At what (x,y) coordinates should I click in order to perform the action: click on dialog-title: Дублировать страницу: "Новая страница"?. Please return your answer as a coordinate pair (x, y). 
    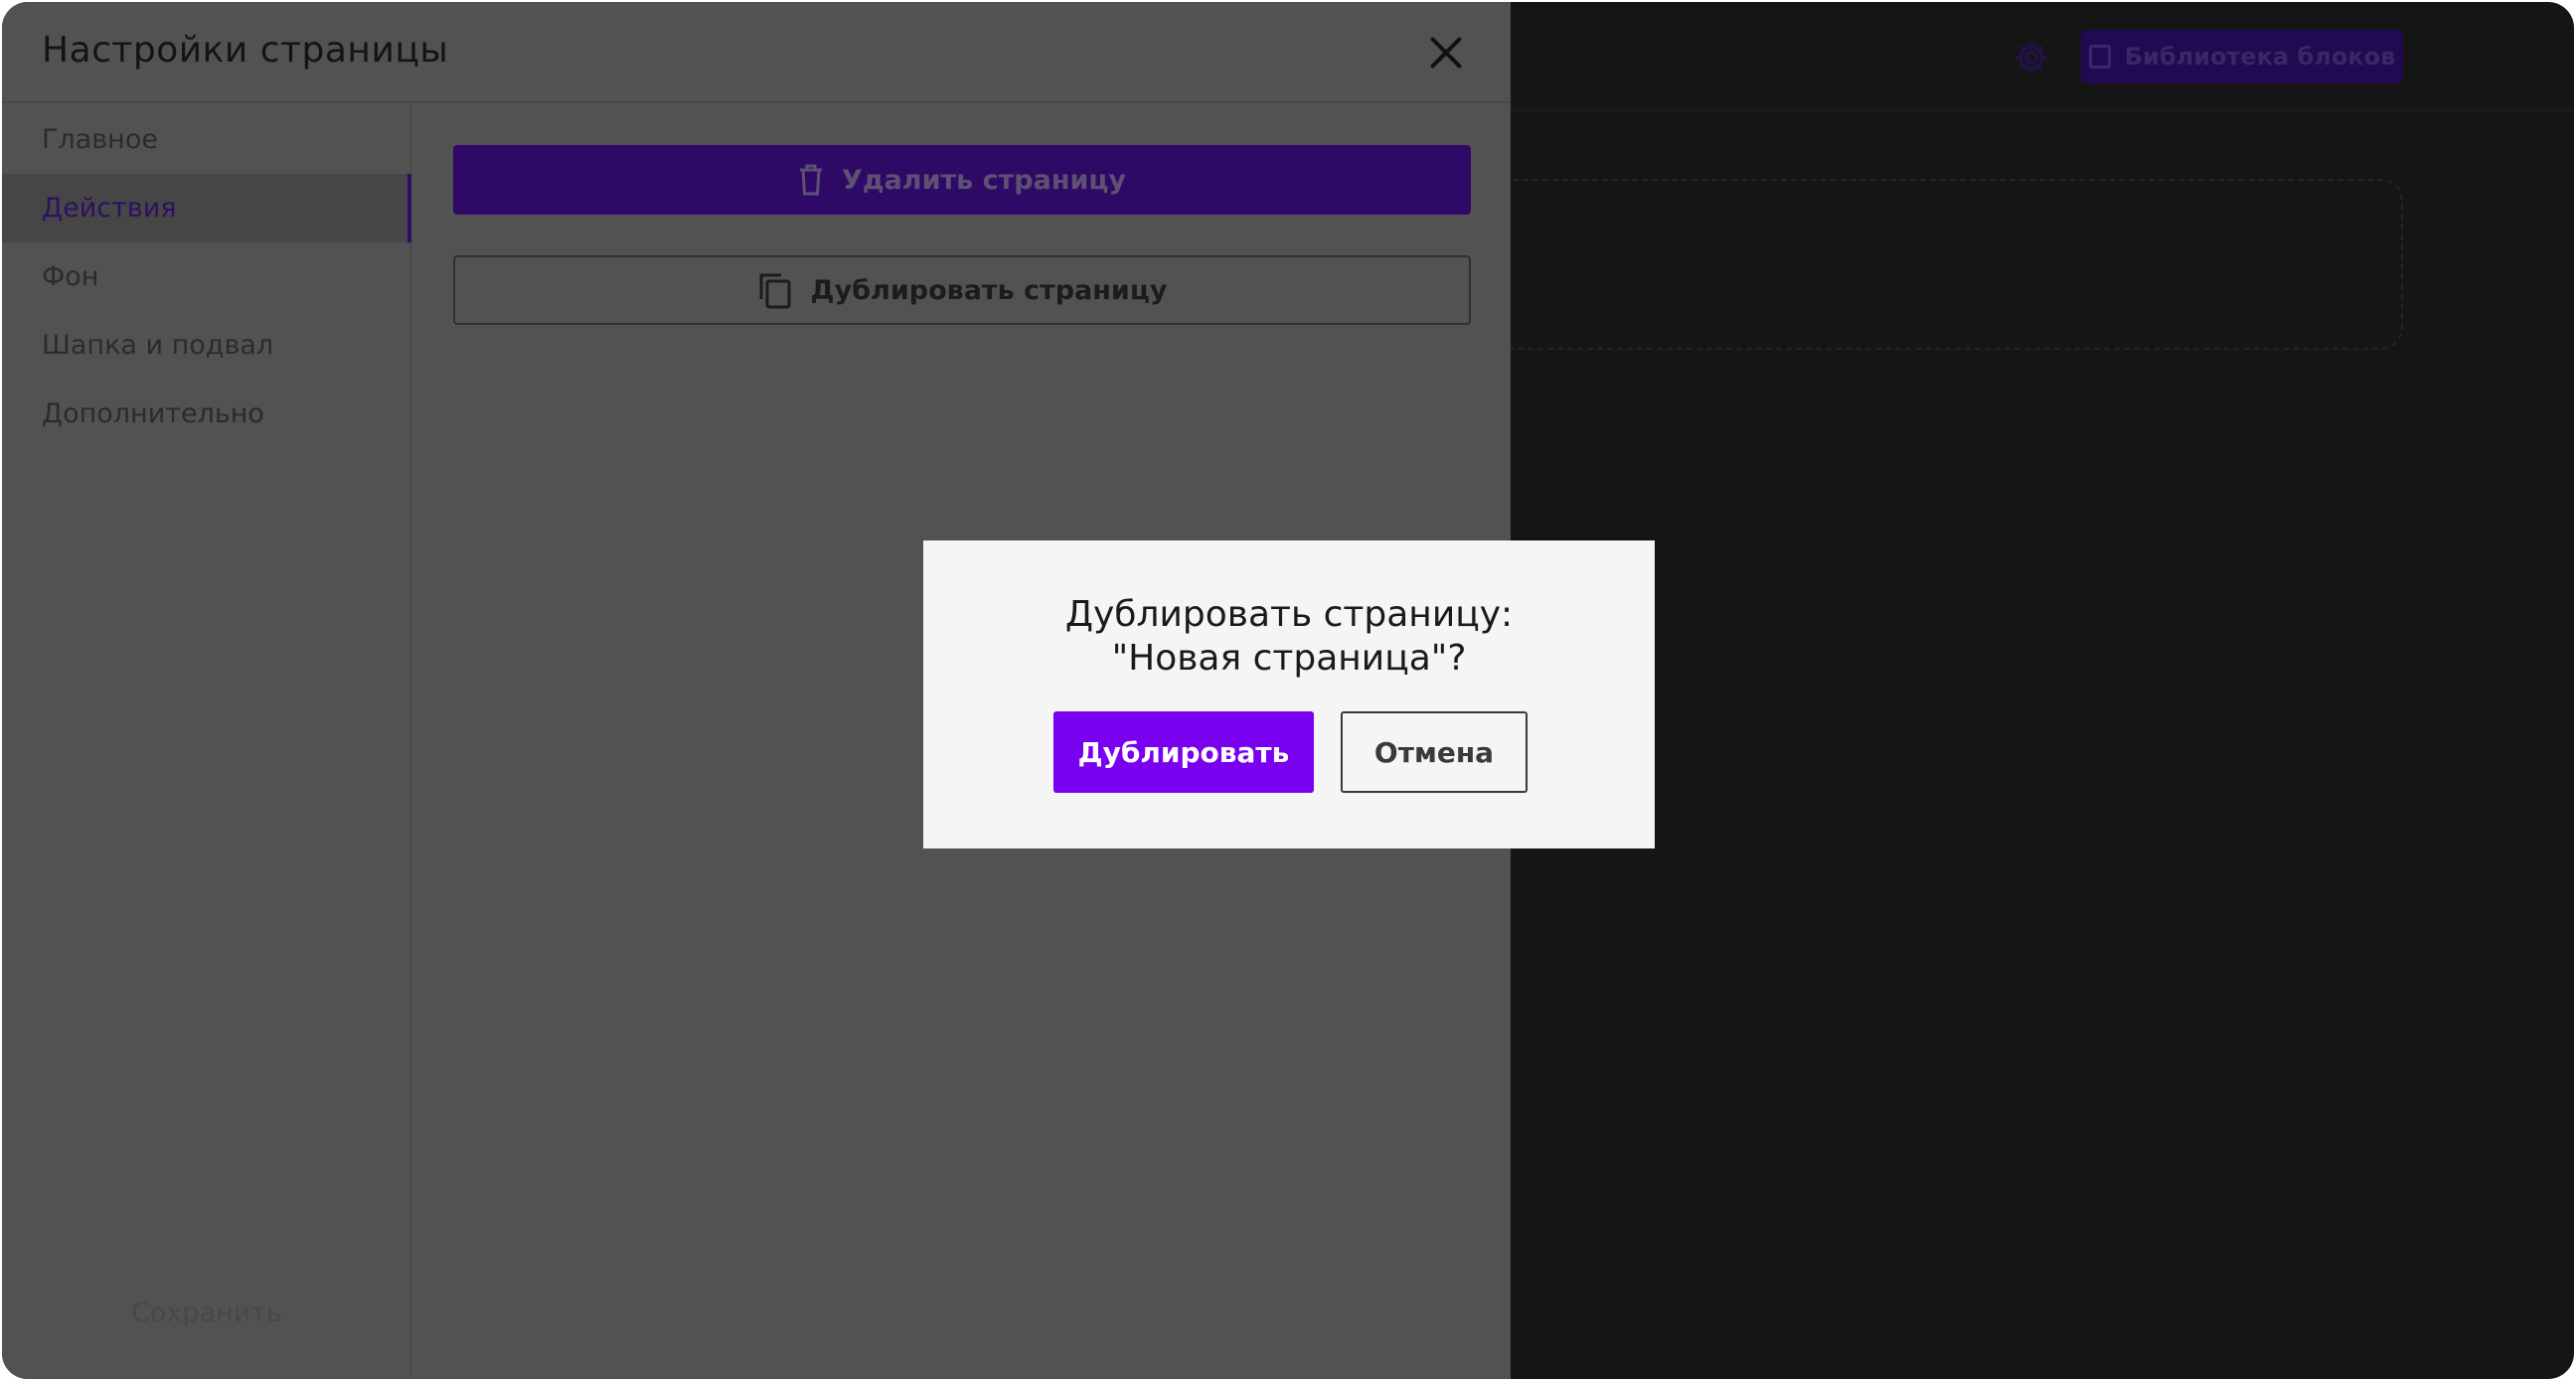
    Looking at the image, I should click on (1289, 637).